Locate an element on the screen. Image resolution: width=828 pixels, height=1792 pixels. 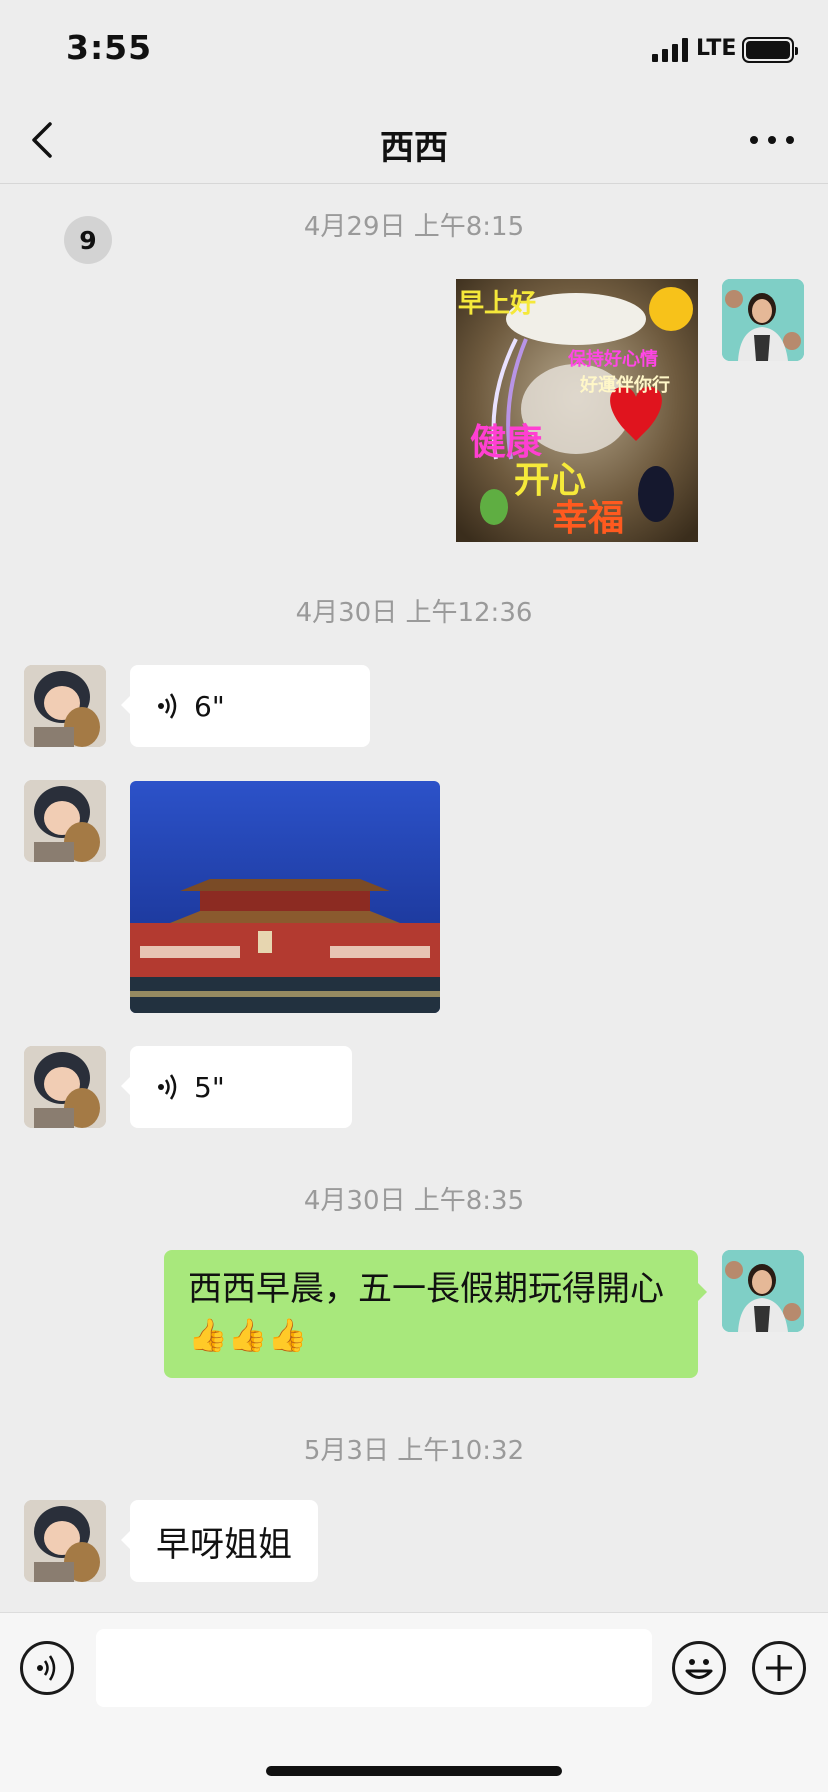
add-more-icon is located at coordinates (779, 1668).